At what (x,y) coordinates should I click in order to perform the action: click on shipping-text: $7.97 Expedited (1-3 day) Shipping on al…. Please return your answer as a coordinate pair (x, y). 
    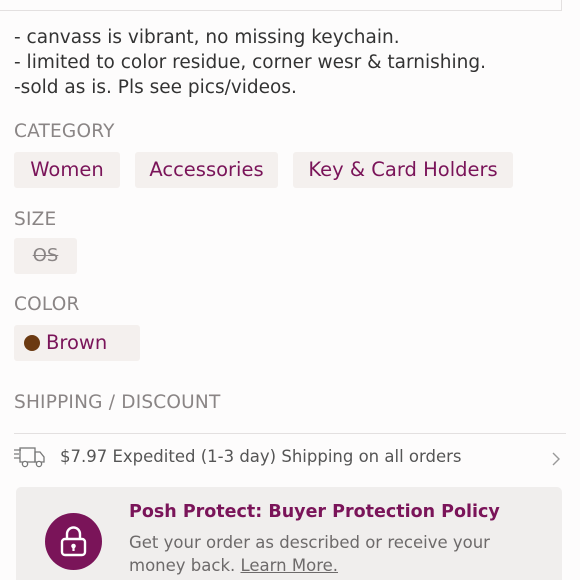
    Looking at the image, I should click on (261, 456).